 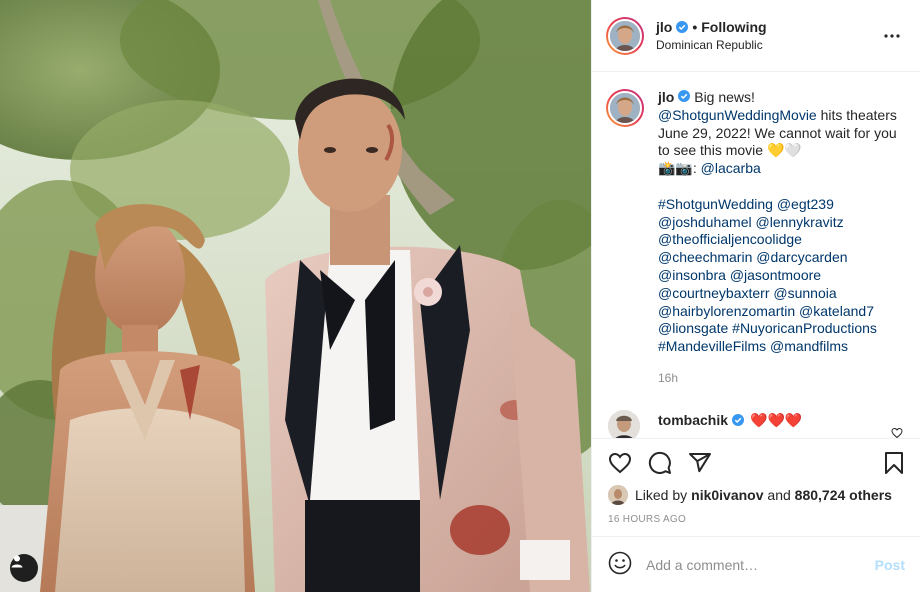 I want to click on mention-link: @lennykravitz, so click(x=800, y=222).